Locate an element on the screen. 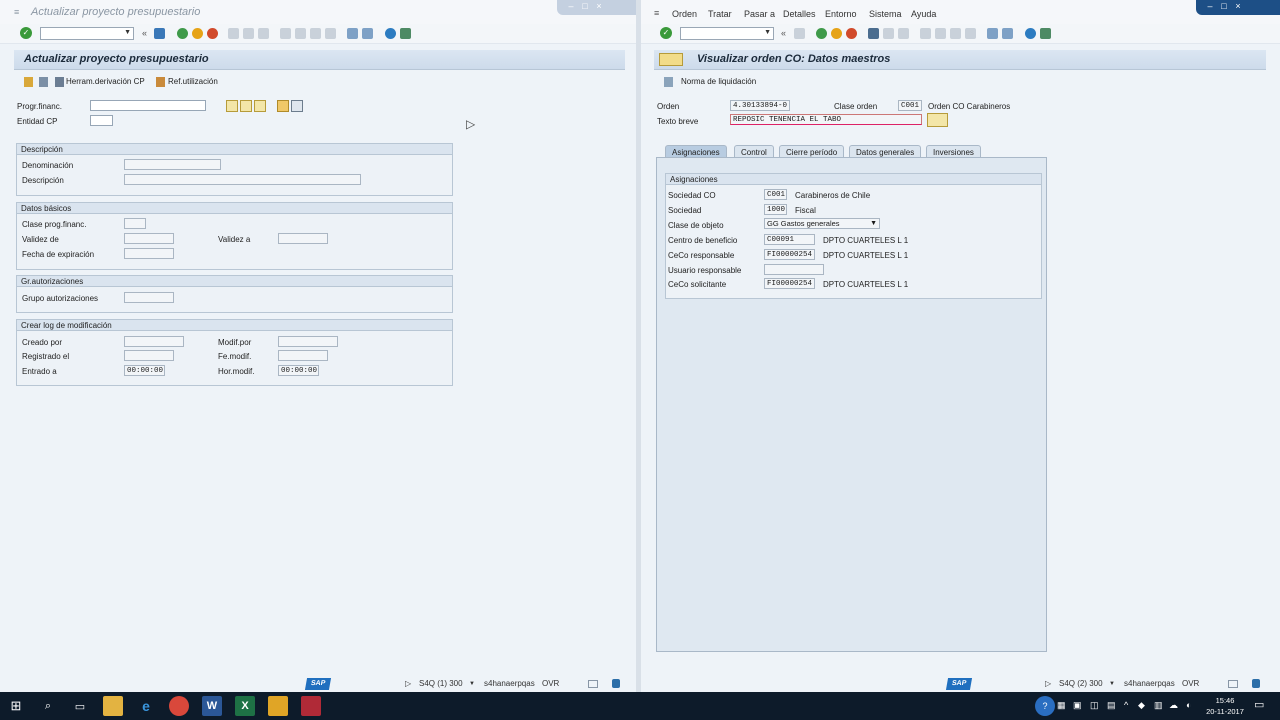  excel-icon: X is located at coordinates (245, 706).